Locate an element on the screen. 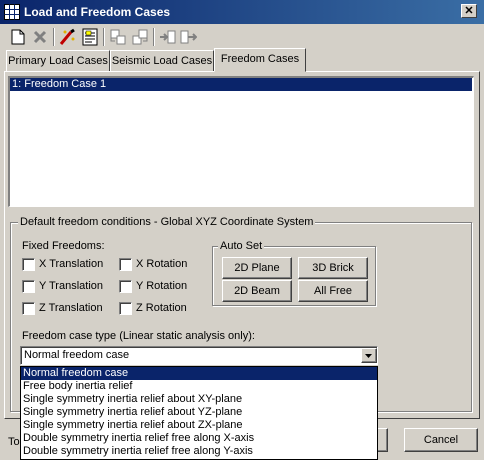 This screenshot has height=460, width=484. list-item: 1: Freedom Case 1 is located at coordinates (241, 84).